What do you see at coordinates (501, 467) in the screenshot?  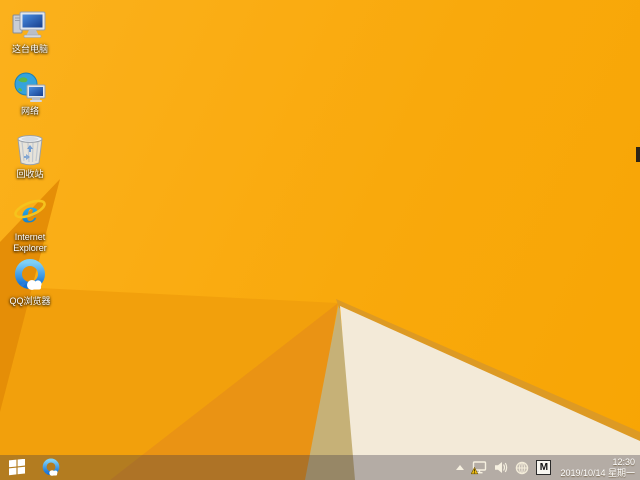 I see `volume-icon` at bounding box center [501, 467].